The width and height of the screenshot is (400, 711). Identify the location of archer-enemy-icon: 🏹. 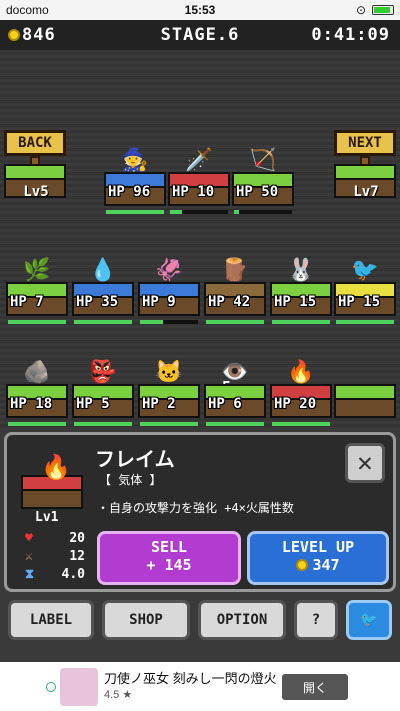
(263, 160).